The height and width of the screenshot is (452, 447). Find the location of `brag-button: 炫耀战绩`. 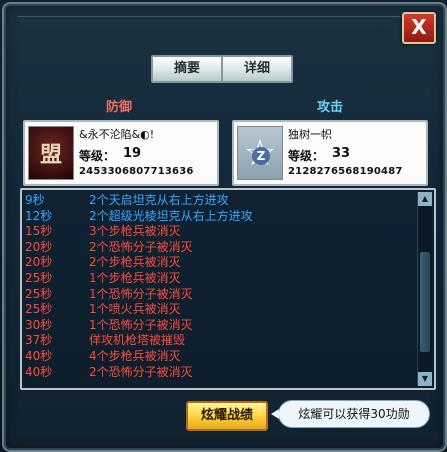

brag-button: 炫耀战绩 is located at coordinates (227, 416).